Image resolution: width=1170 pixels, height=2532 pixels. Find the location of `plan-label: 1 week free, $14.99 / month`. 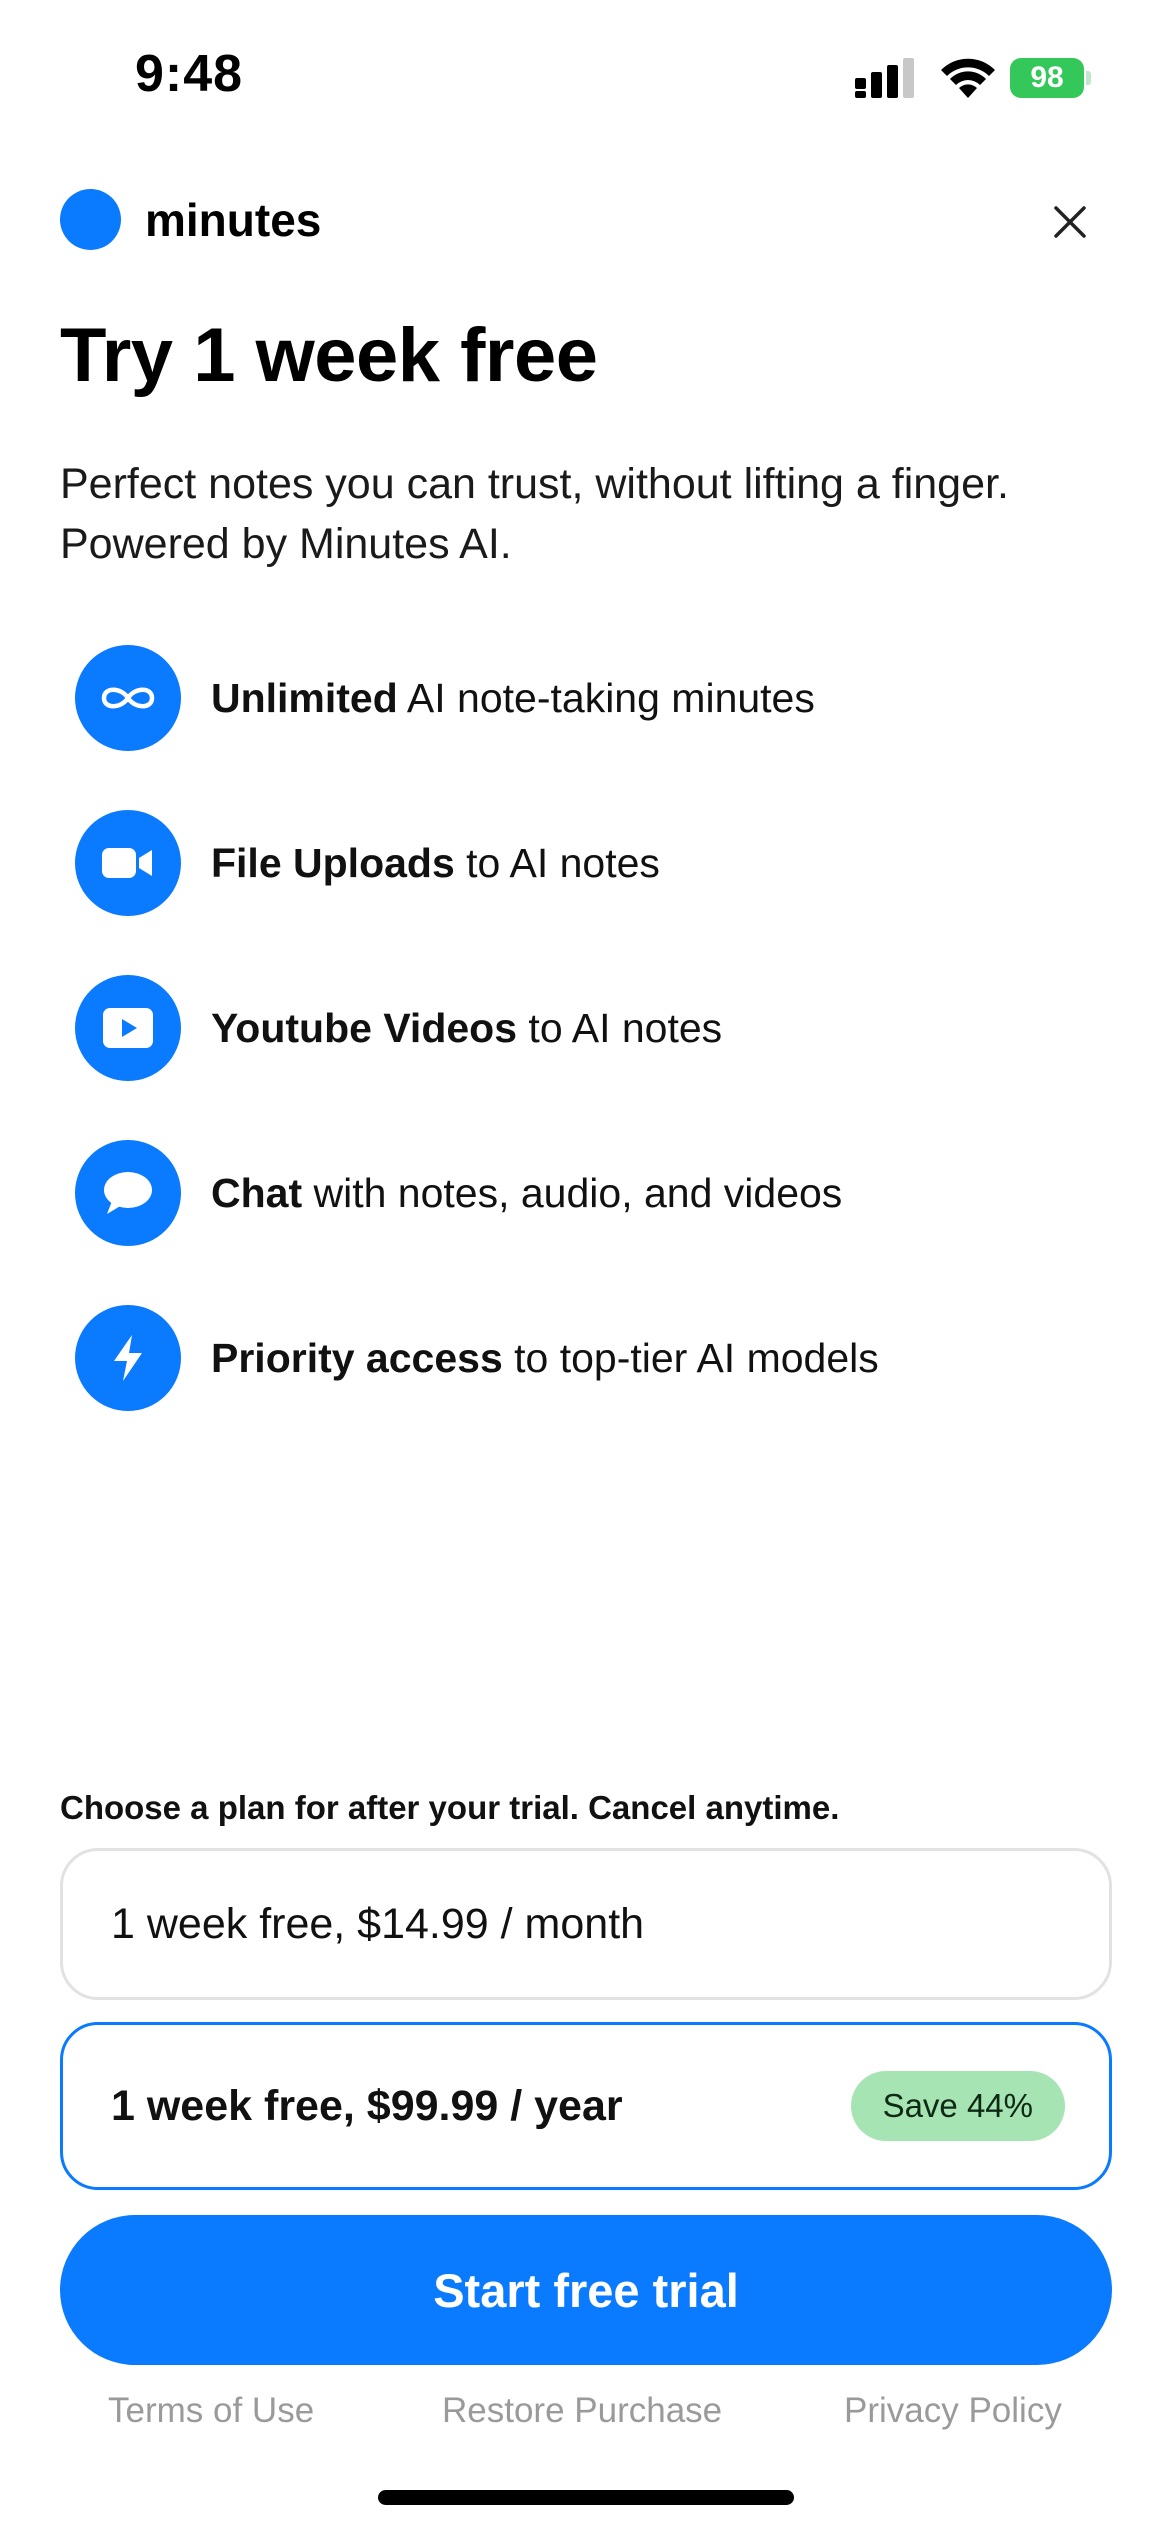

plan-label: 1 week free, $14.99 / month is located at coordinates (378, 1923).